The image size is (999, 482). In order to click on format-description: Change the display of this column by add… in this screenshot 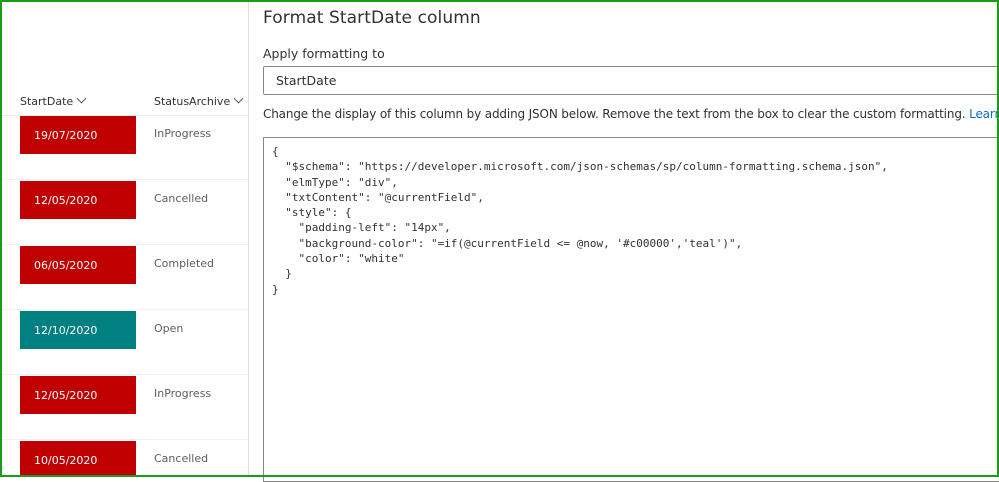, I will do `click(631, 114)`.